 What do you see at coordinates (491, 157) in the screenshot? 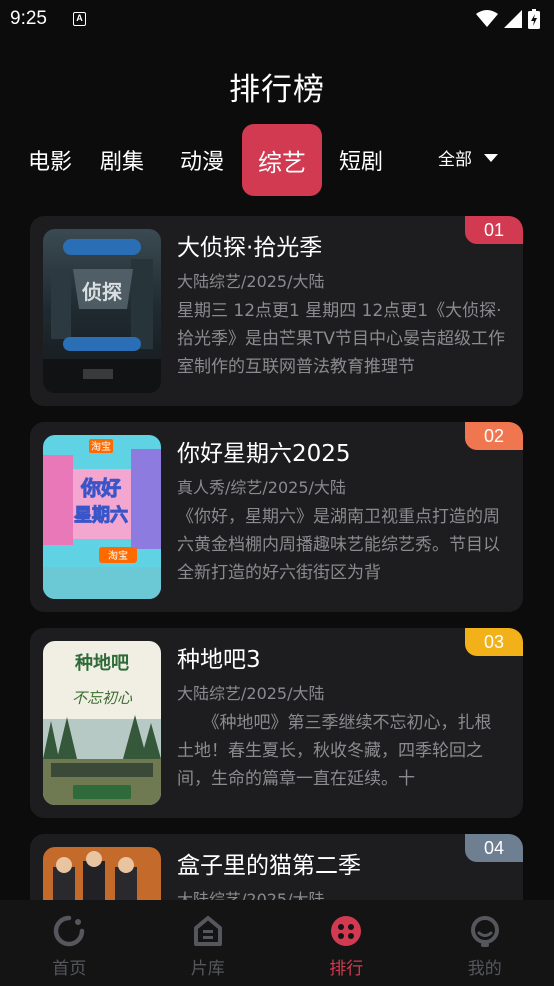
I see `caret-down-icon` at bounding box center [491, 157].